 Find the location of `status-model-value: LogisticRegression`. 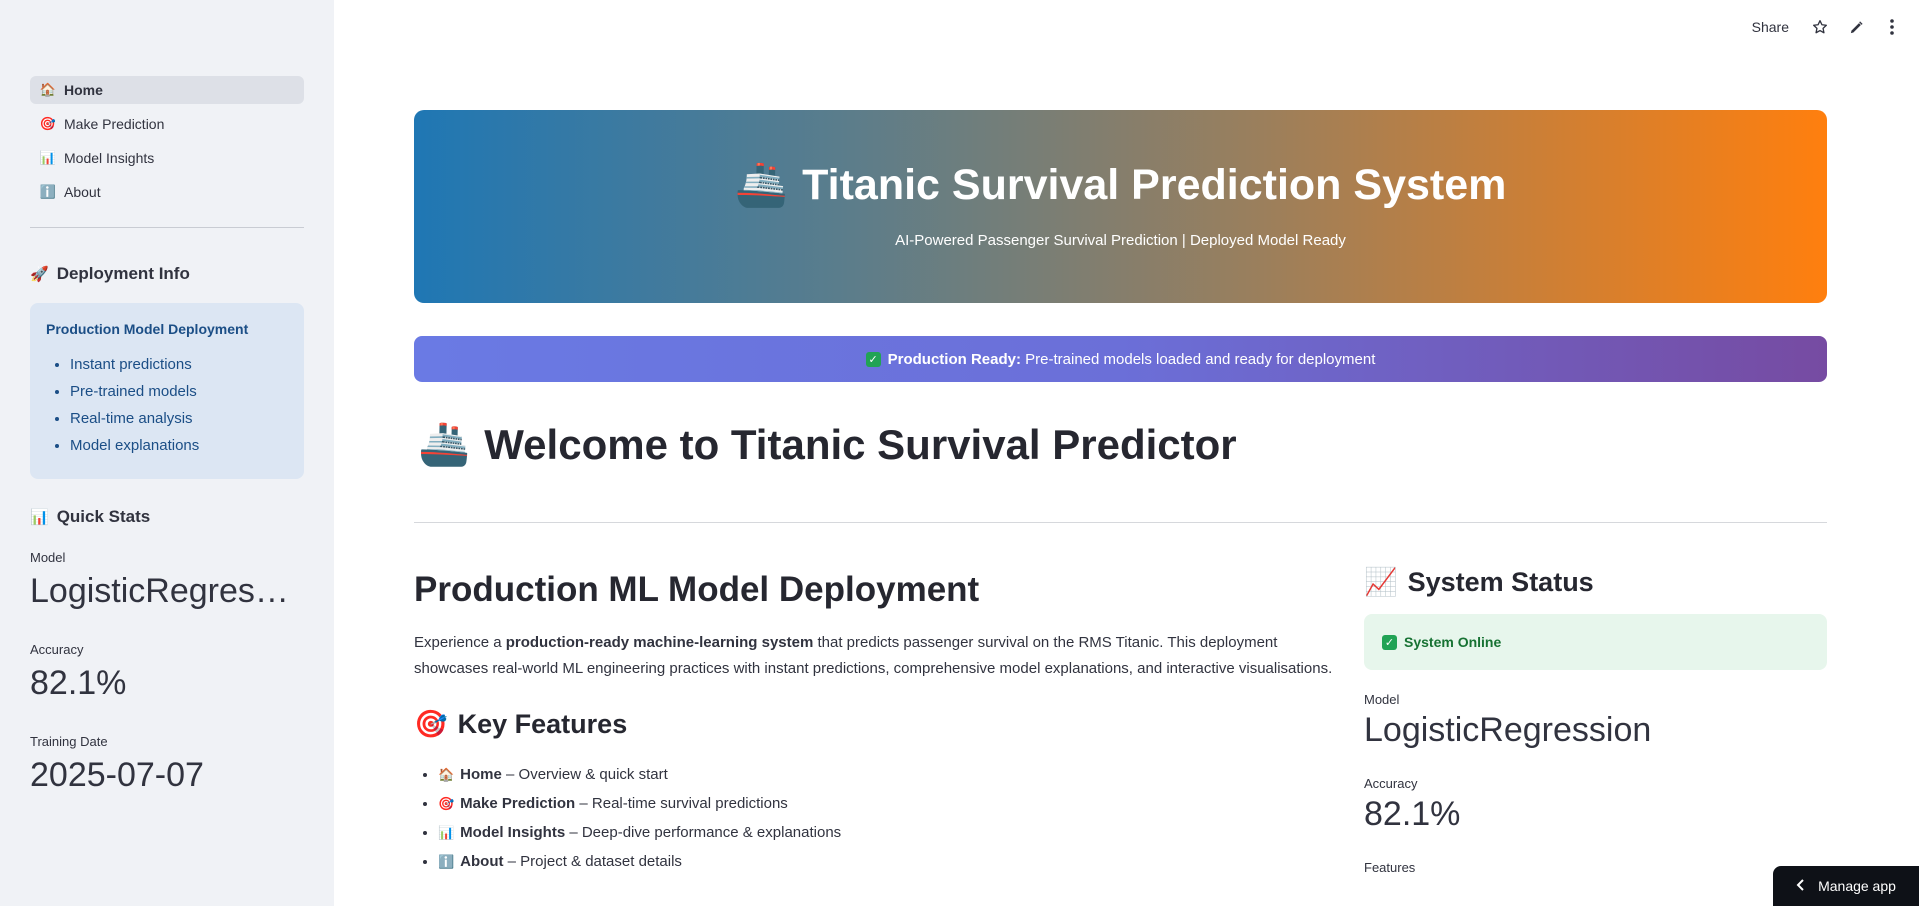

status-model-value: LogisticRegression is located at coordinates (1508, 730).